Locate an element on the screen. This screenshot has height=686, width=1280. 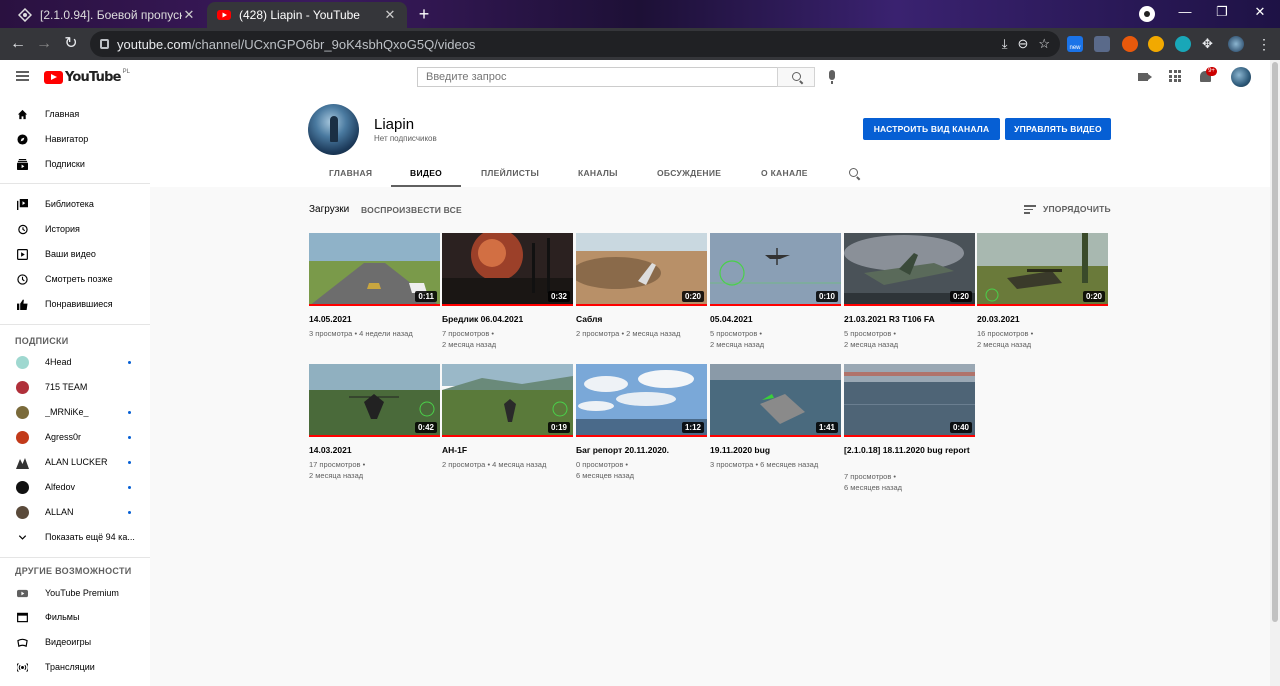
search-button is located at coordinates (796, 77).